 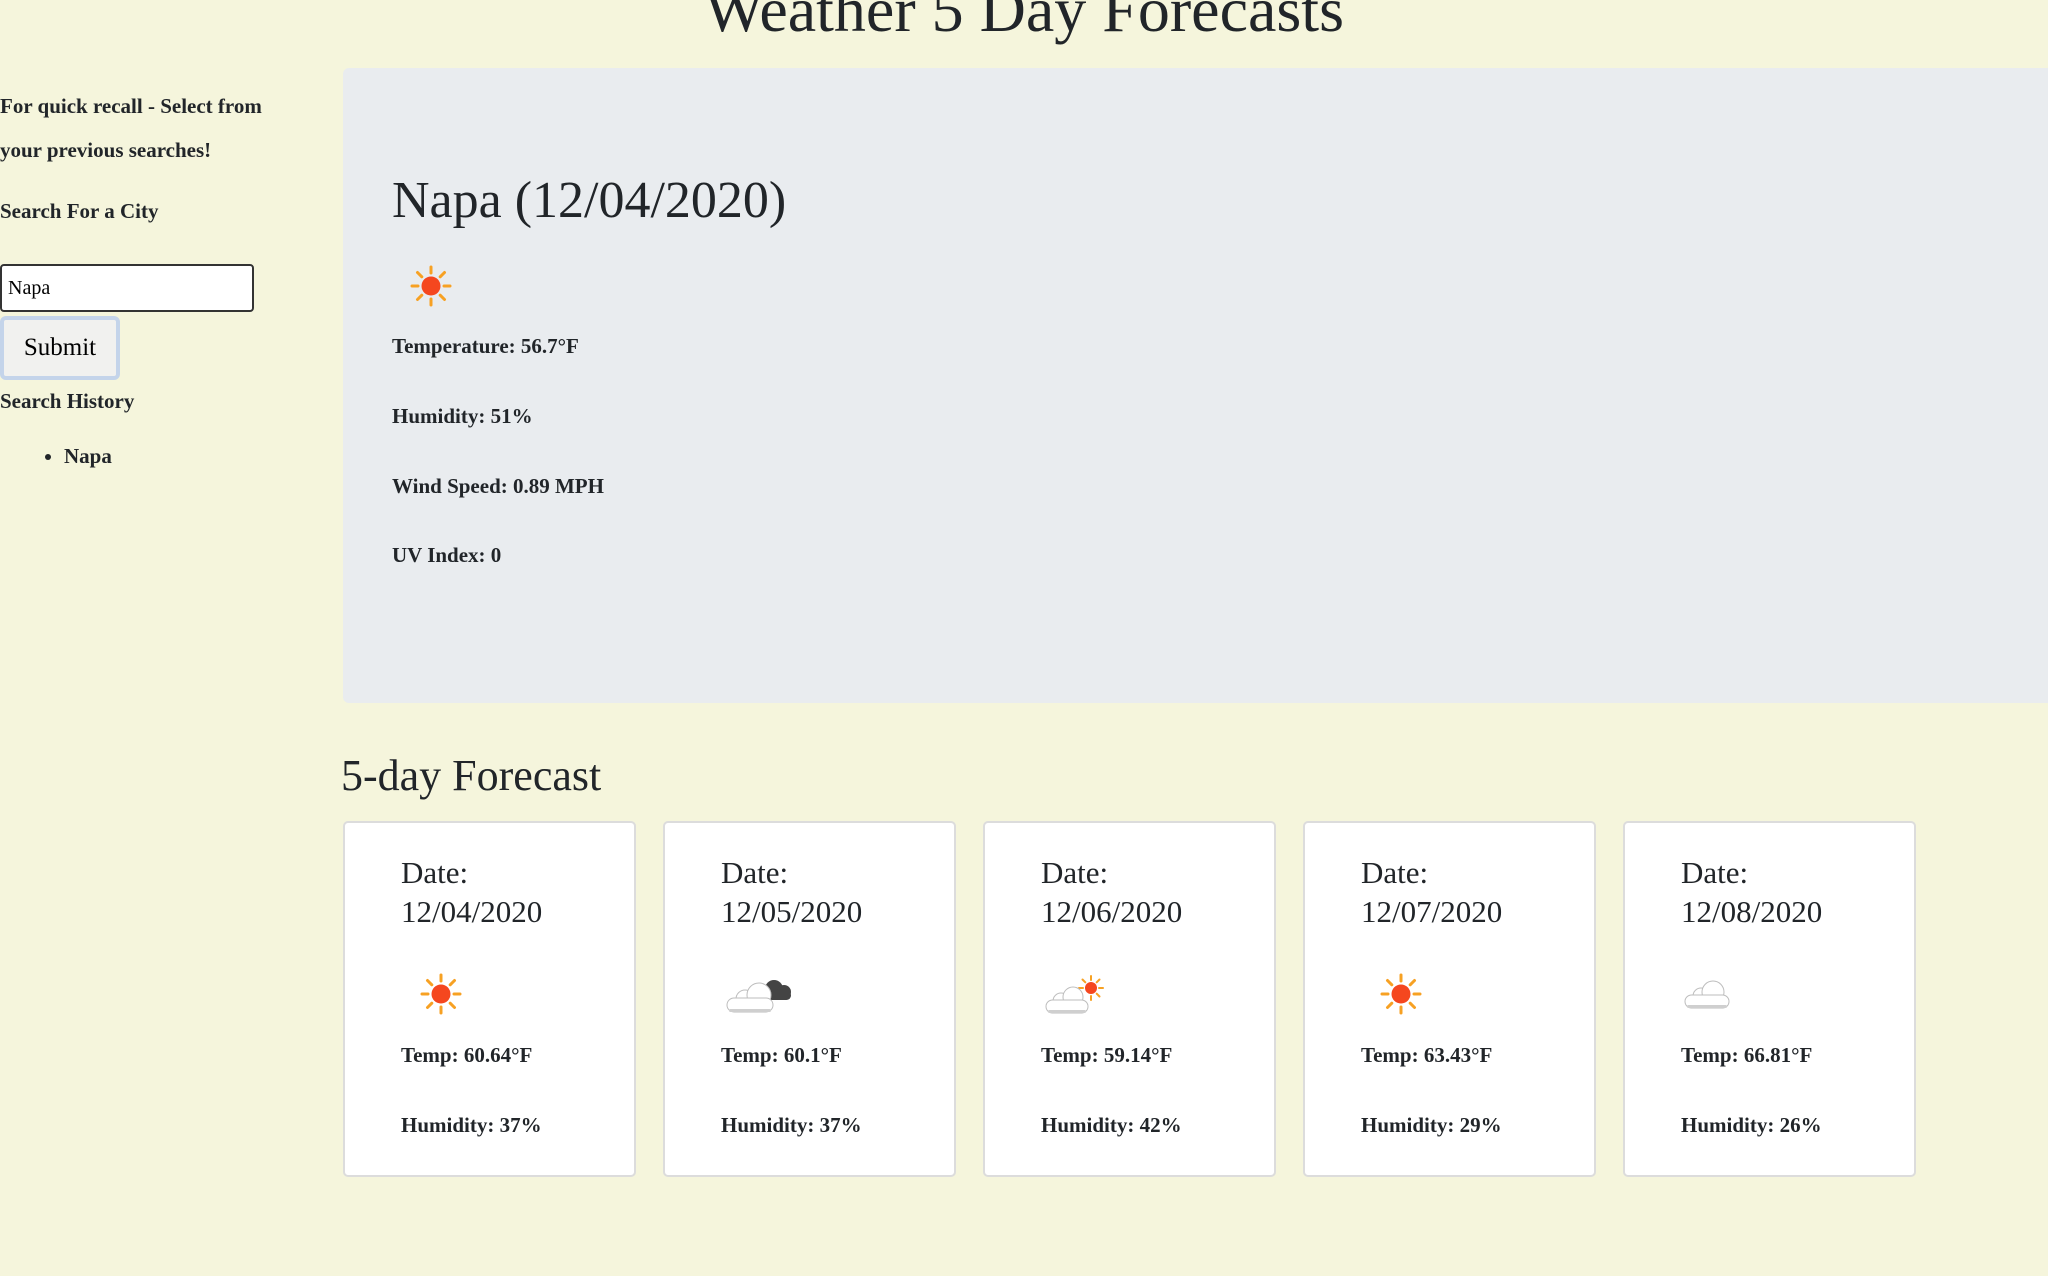 I want to click on forecast-date: Date: 12/04/2020, so click(x=471, y=892).